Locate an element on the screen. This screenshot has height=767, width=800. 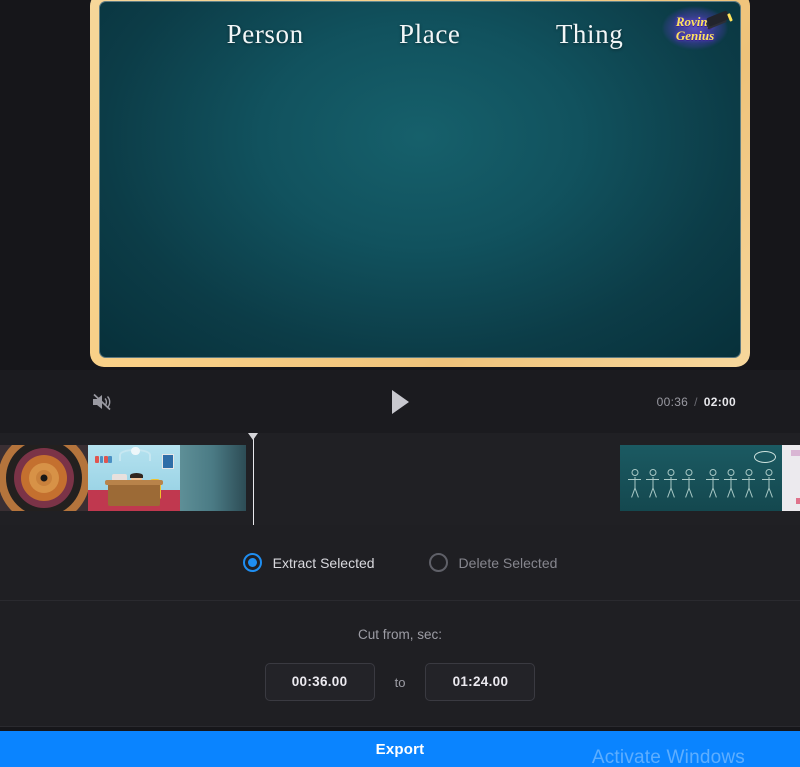
cut-from-input: 00:36.00 is located at coordinates (319, 682).